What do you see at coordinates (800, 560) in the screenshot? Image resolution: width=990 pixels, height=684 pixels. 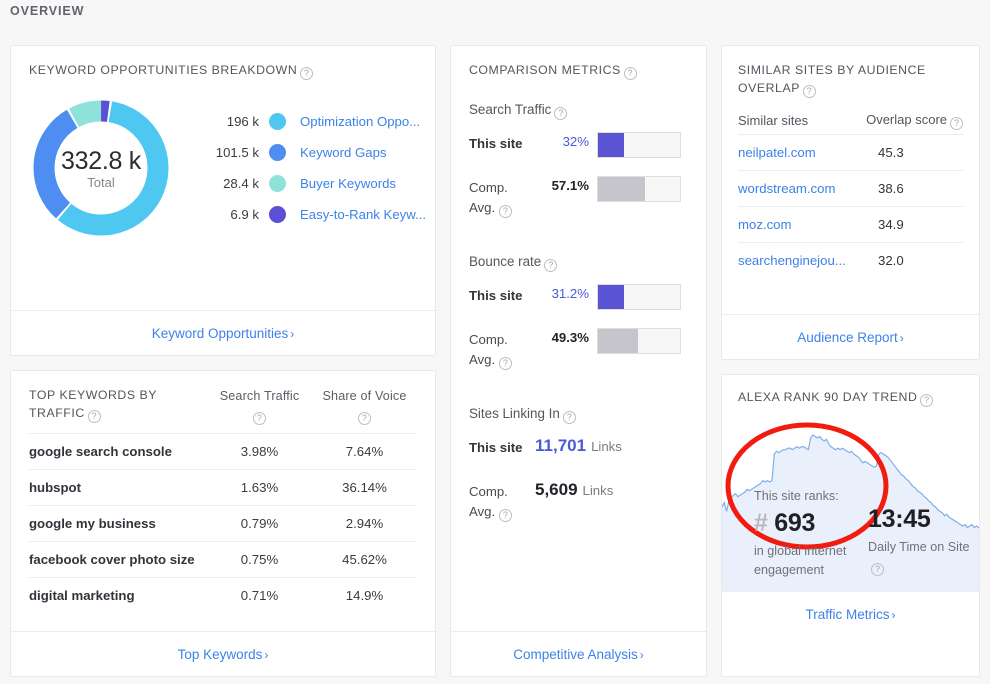 I see `rank-subtitle: in global internet engagement` at bounding box center [800, 560].